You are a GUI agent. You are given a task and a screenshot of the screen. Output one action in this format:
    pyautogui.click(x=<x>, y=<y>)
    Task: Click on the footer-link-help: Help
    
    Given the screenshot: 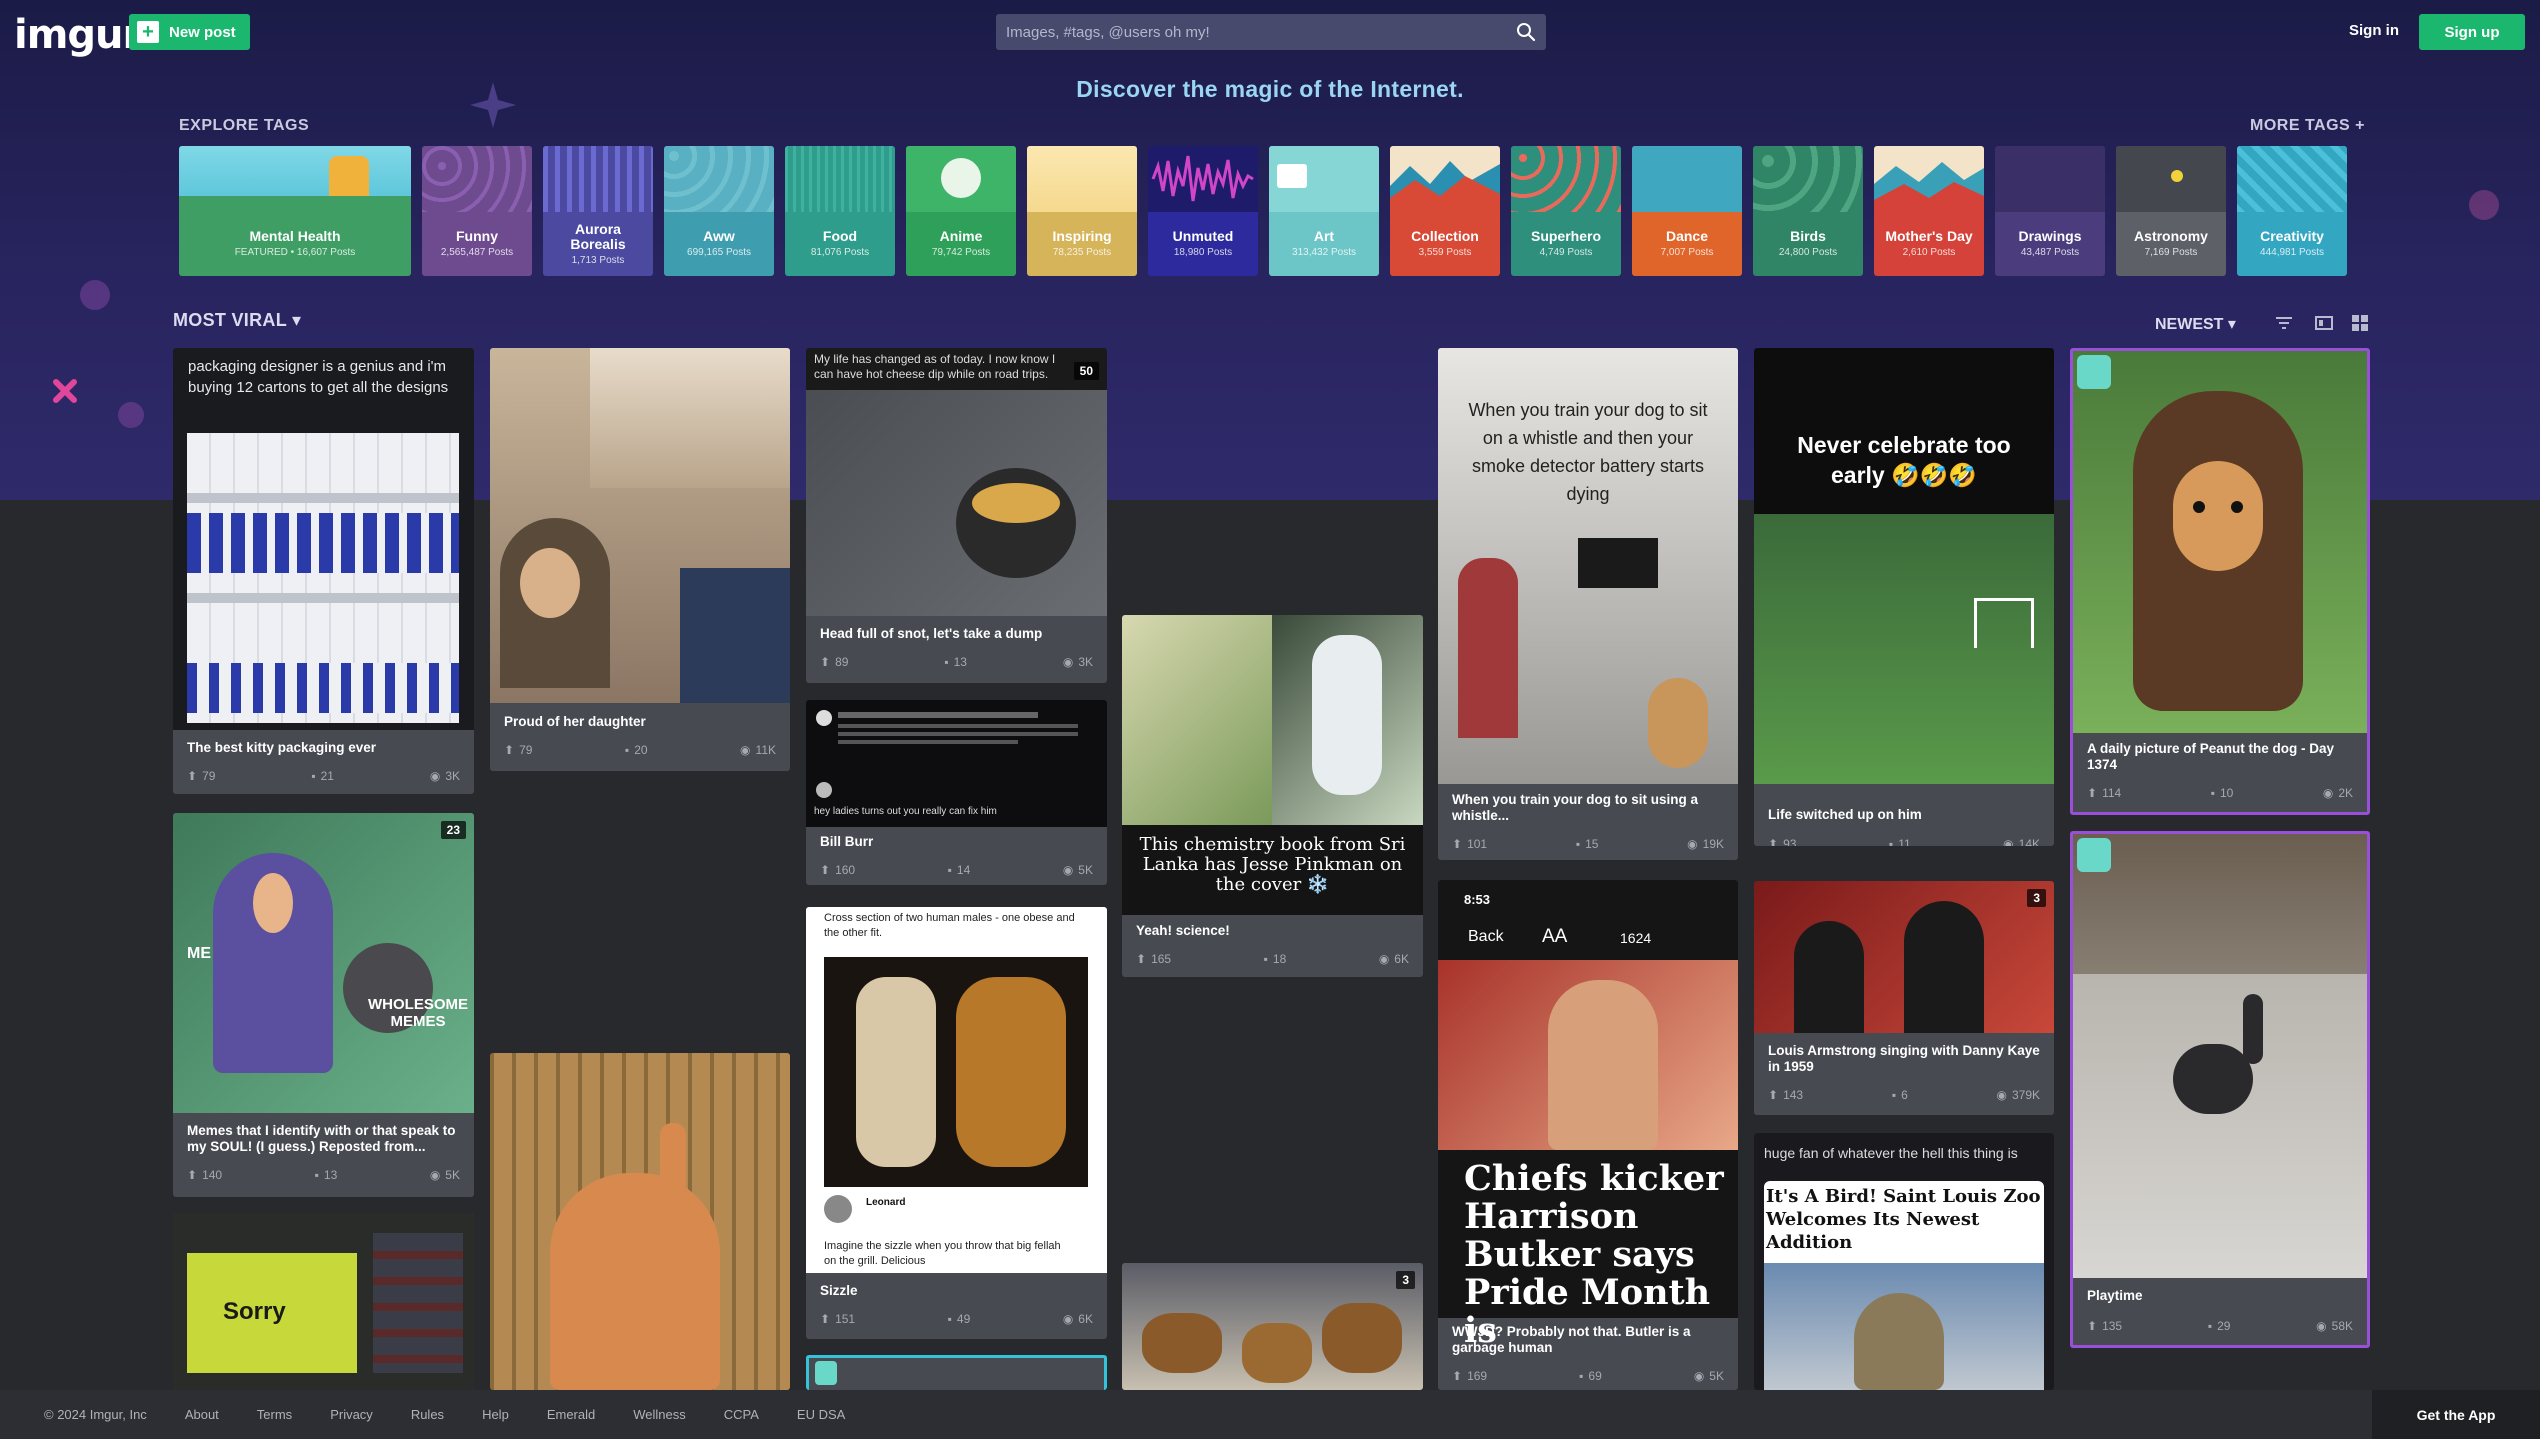 What is the action you would take?
    pyautogui.click(x=495, y=1414)
    